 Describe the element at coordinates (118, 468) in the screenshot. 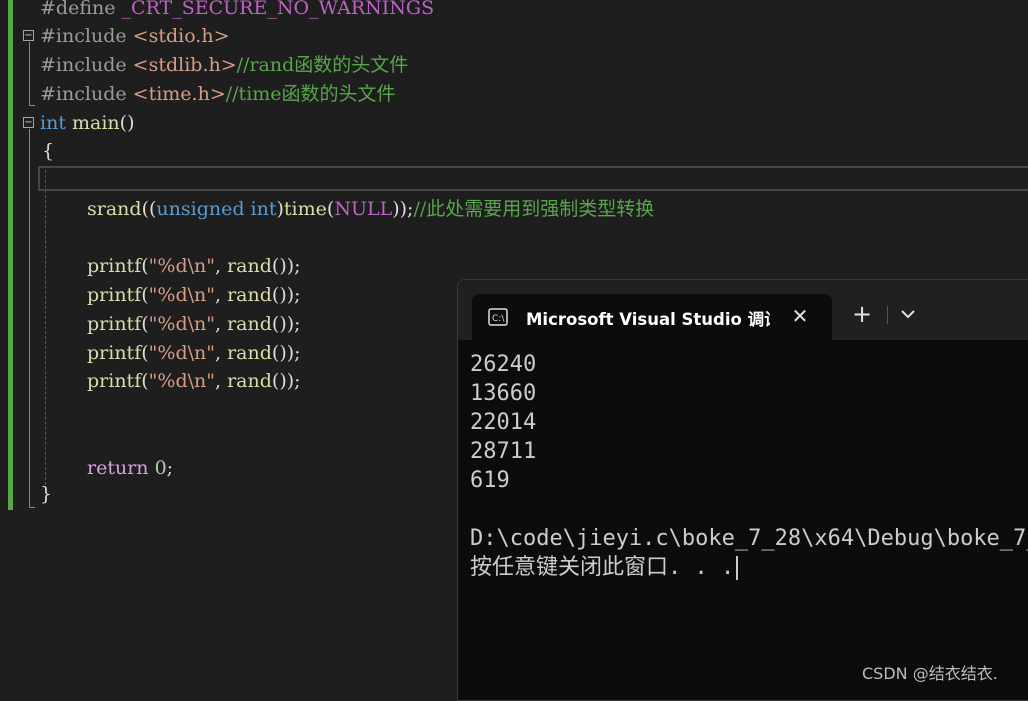

I see `keyword: return` at that location.